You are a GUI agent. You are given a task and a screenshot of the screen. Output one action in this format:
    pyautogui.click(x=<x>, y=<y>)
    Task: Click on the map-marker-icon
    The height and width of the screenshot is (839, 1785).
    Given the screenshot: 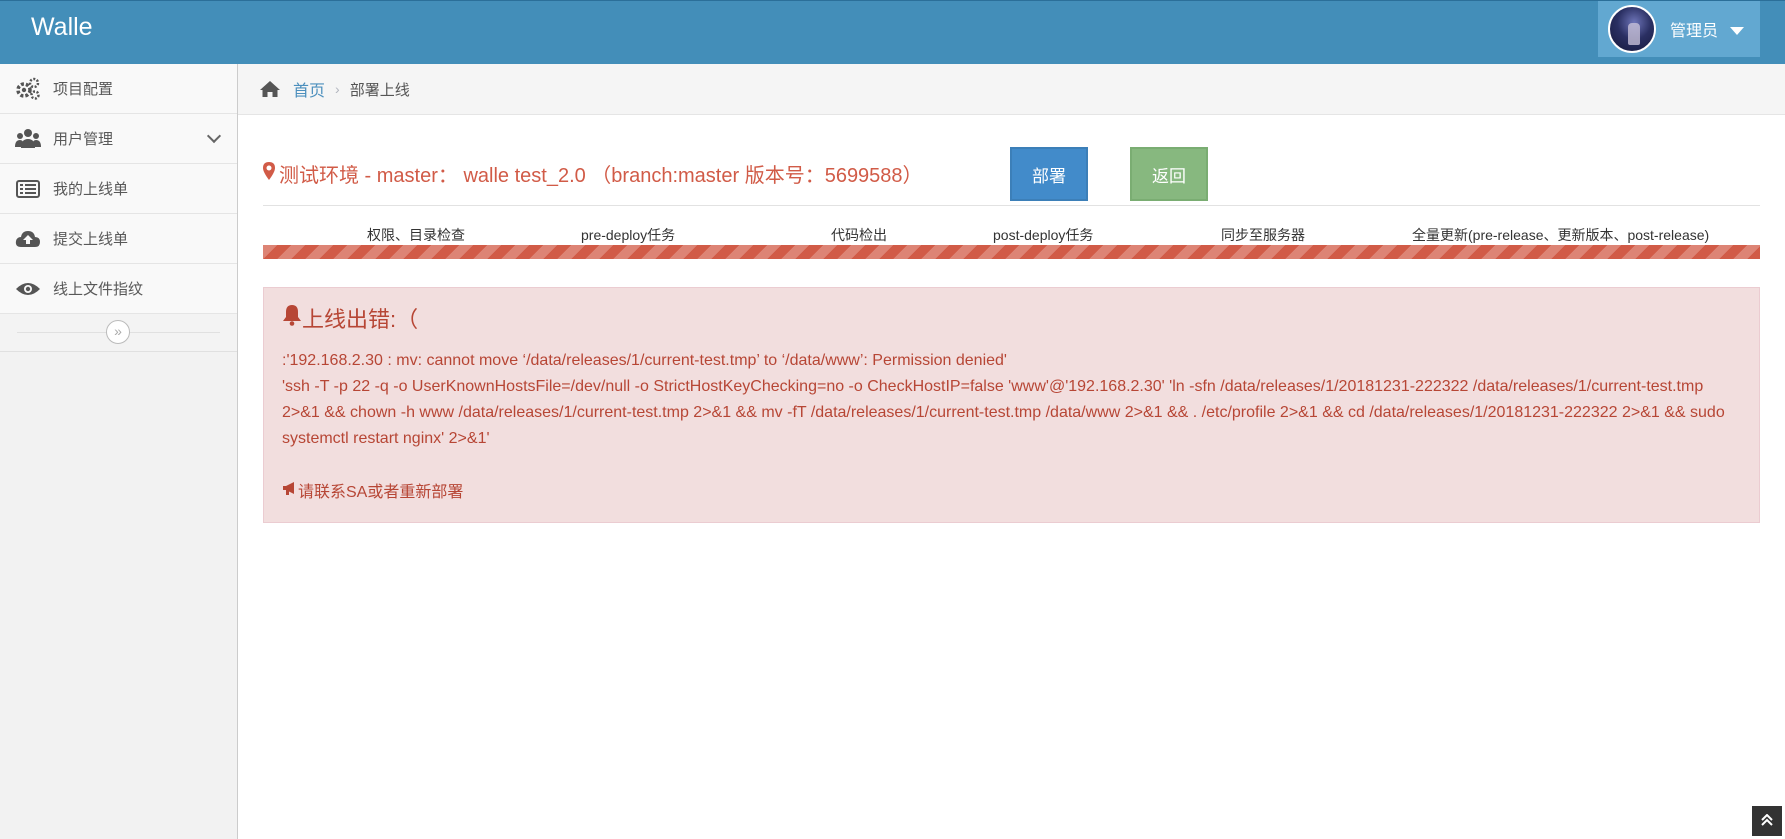 What is the action you would take?
    pyautogui.click(x=269, y=173)
    